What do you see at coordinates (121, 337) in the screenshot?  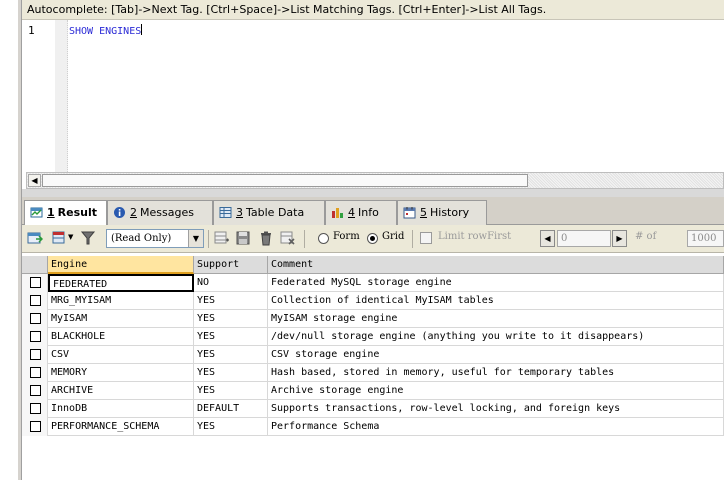 I see `cell-engine: BLACKHOLE` at bounding box center [121, 337].